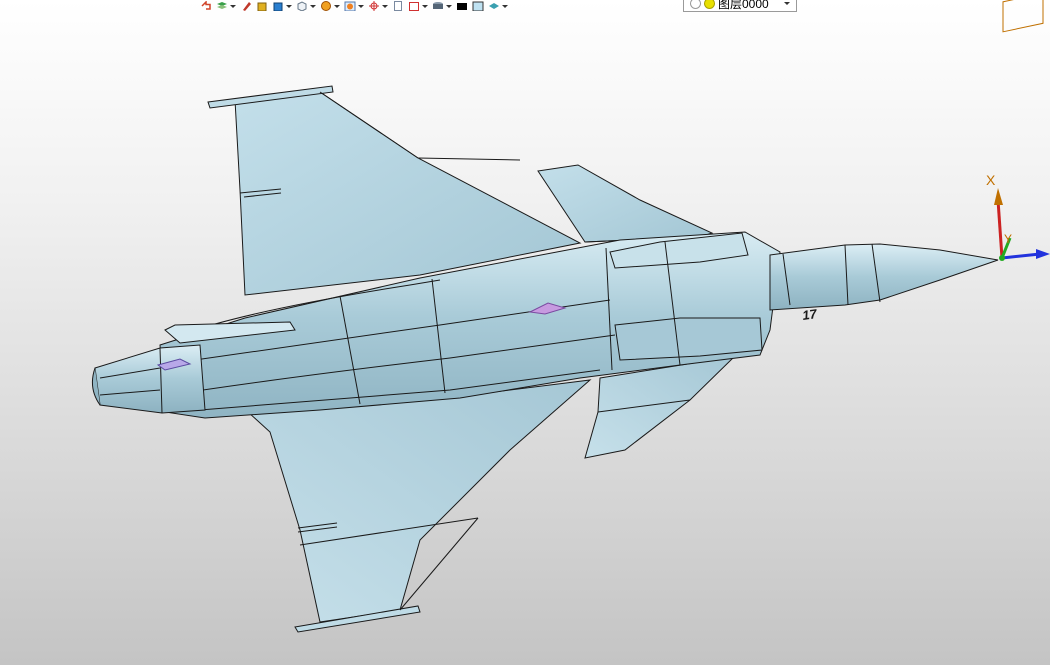 The image size is (1050, 665). What do you see at coordinates (148, 379) in the screenshot?
I see `engine-nozzle` at bounding box center [148, 379].